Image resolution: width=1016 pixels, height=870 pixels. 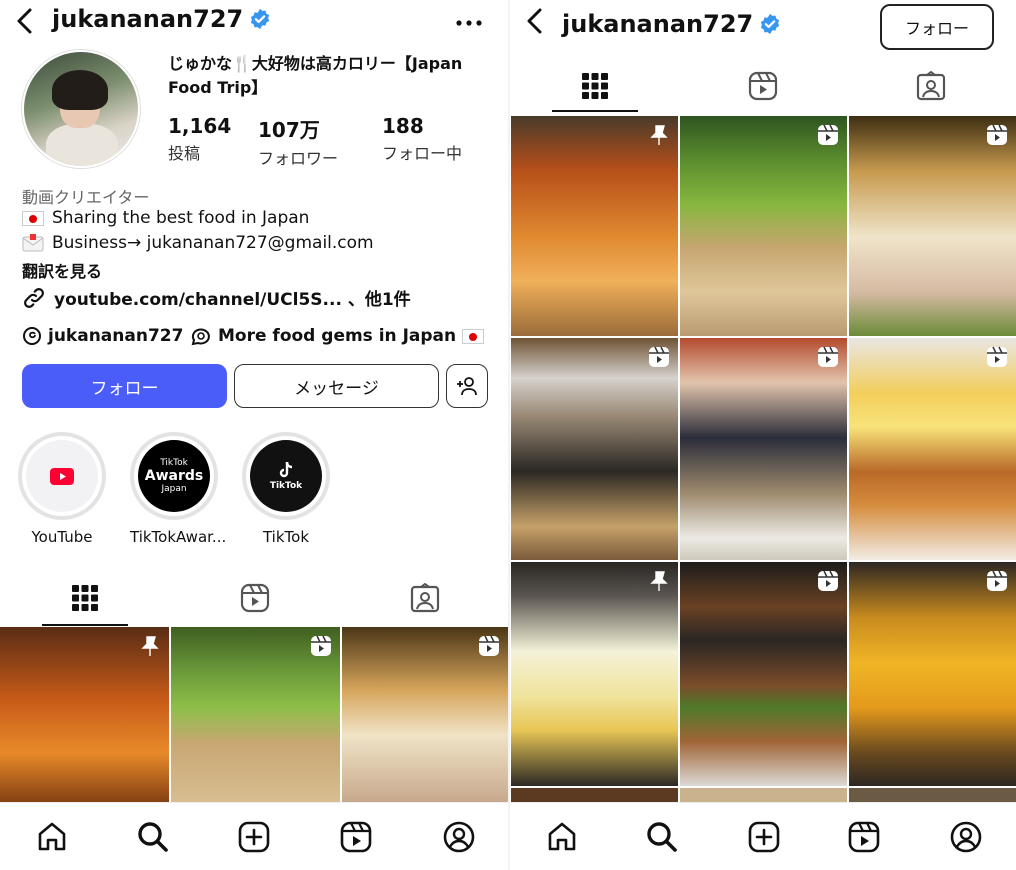 I want to click on grid-icon, so click(x=85, y=598).